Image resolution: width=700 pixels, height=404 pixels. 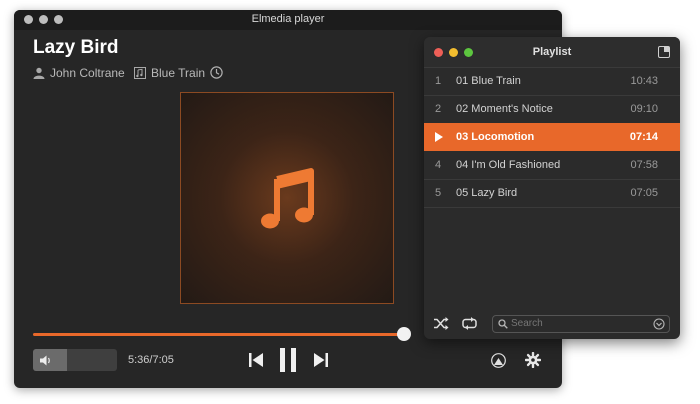 I want to click on artist-info: John Coltrane, so click(x=79, y=73).